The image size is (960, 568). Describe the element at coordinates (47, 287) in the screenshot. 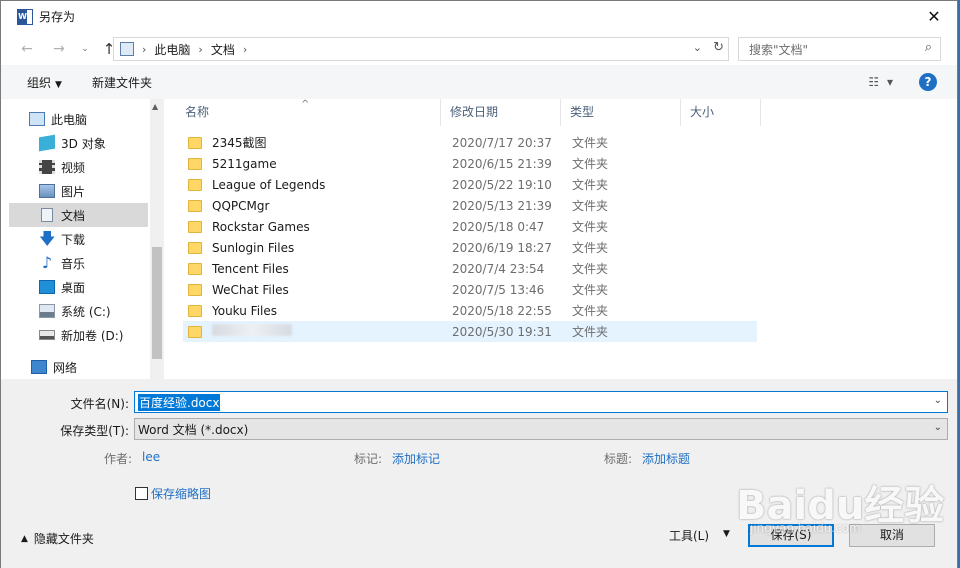

I see `desktop-icon` at that location.